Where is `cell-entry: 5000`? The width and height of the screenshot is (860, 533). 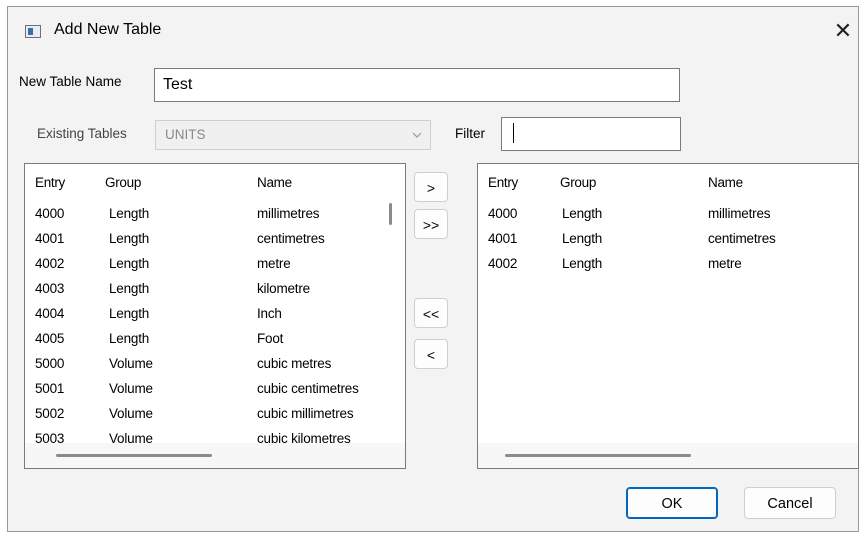
cell-entry: 5000 is located at coordinates (50, 363).